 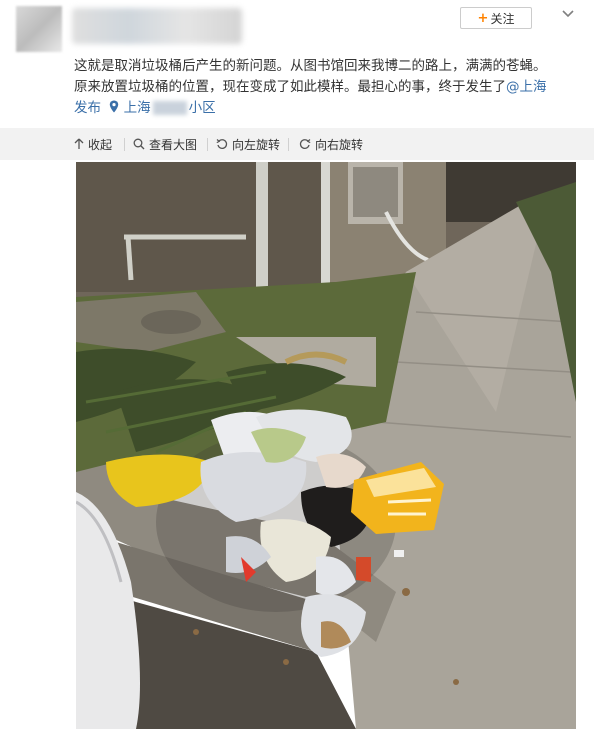 I want to click on post-line-3: 发布 上海 小区, so click(x=324, y=108).